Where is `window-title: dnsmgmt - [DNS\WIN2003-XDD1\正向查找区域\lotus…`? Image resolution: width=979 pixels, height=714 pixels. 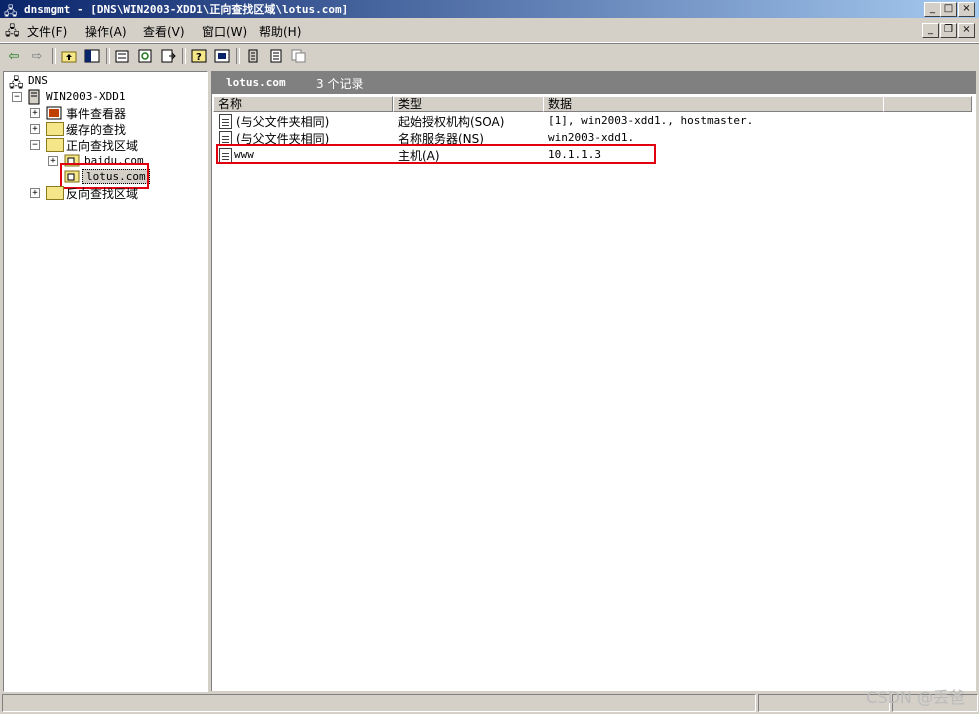
window-title: dnsmgmt - [DNS\WIN2003-XDD1\正向查找区域\lotus… is located at coordinates (186, 9).